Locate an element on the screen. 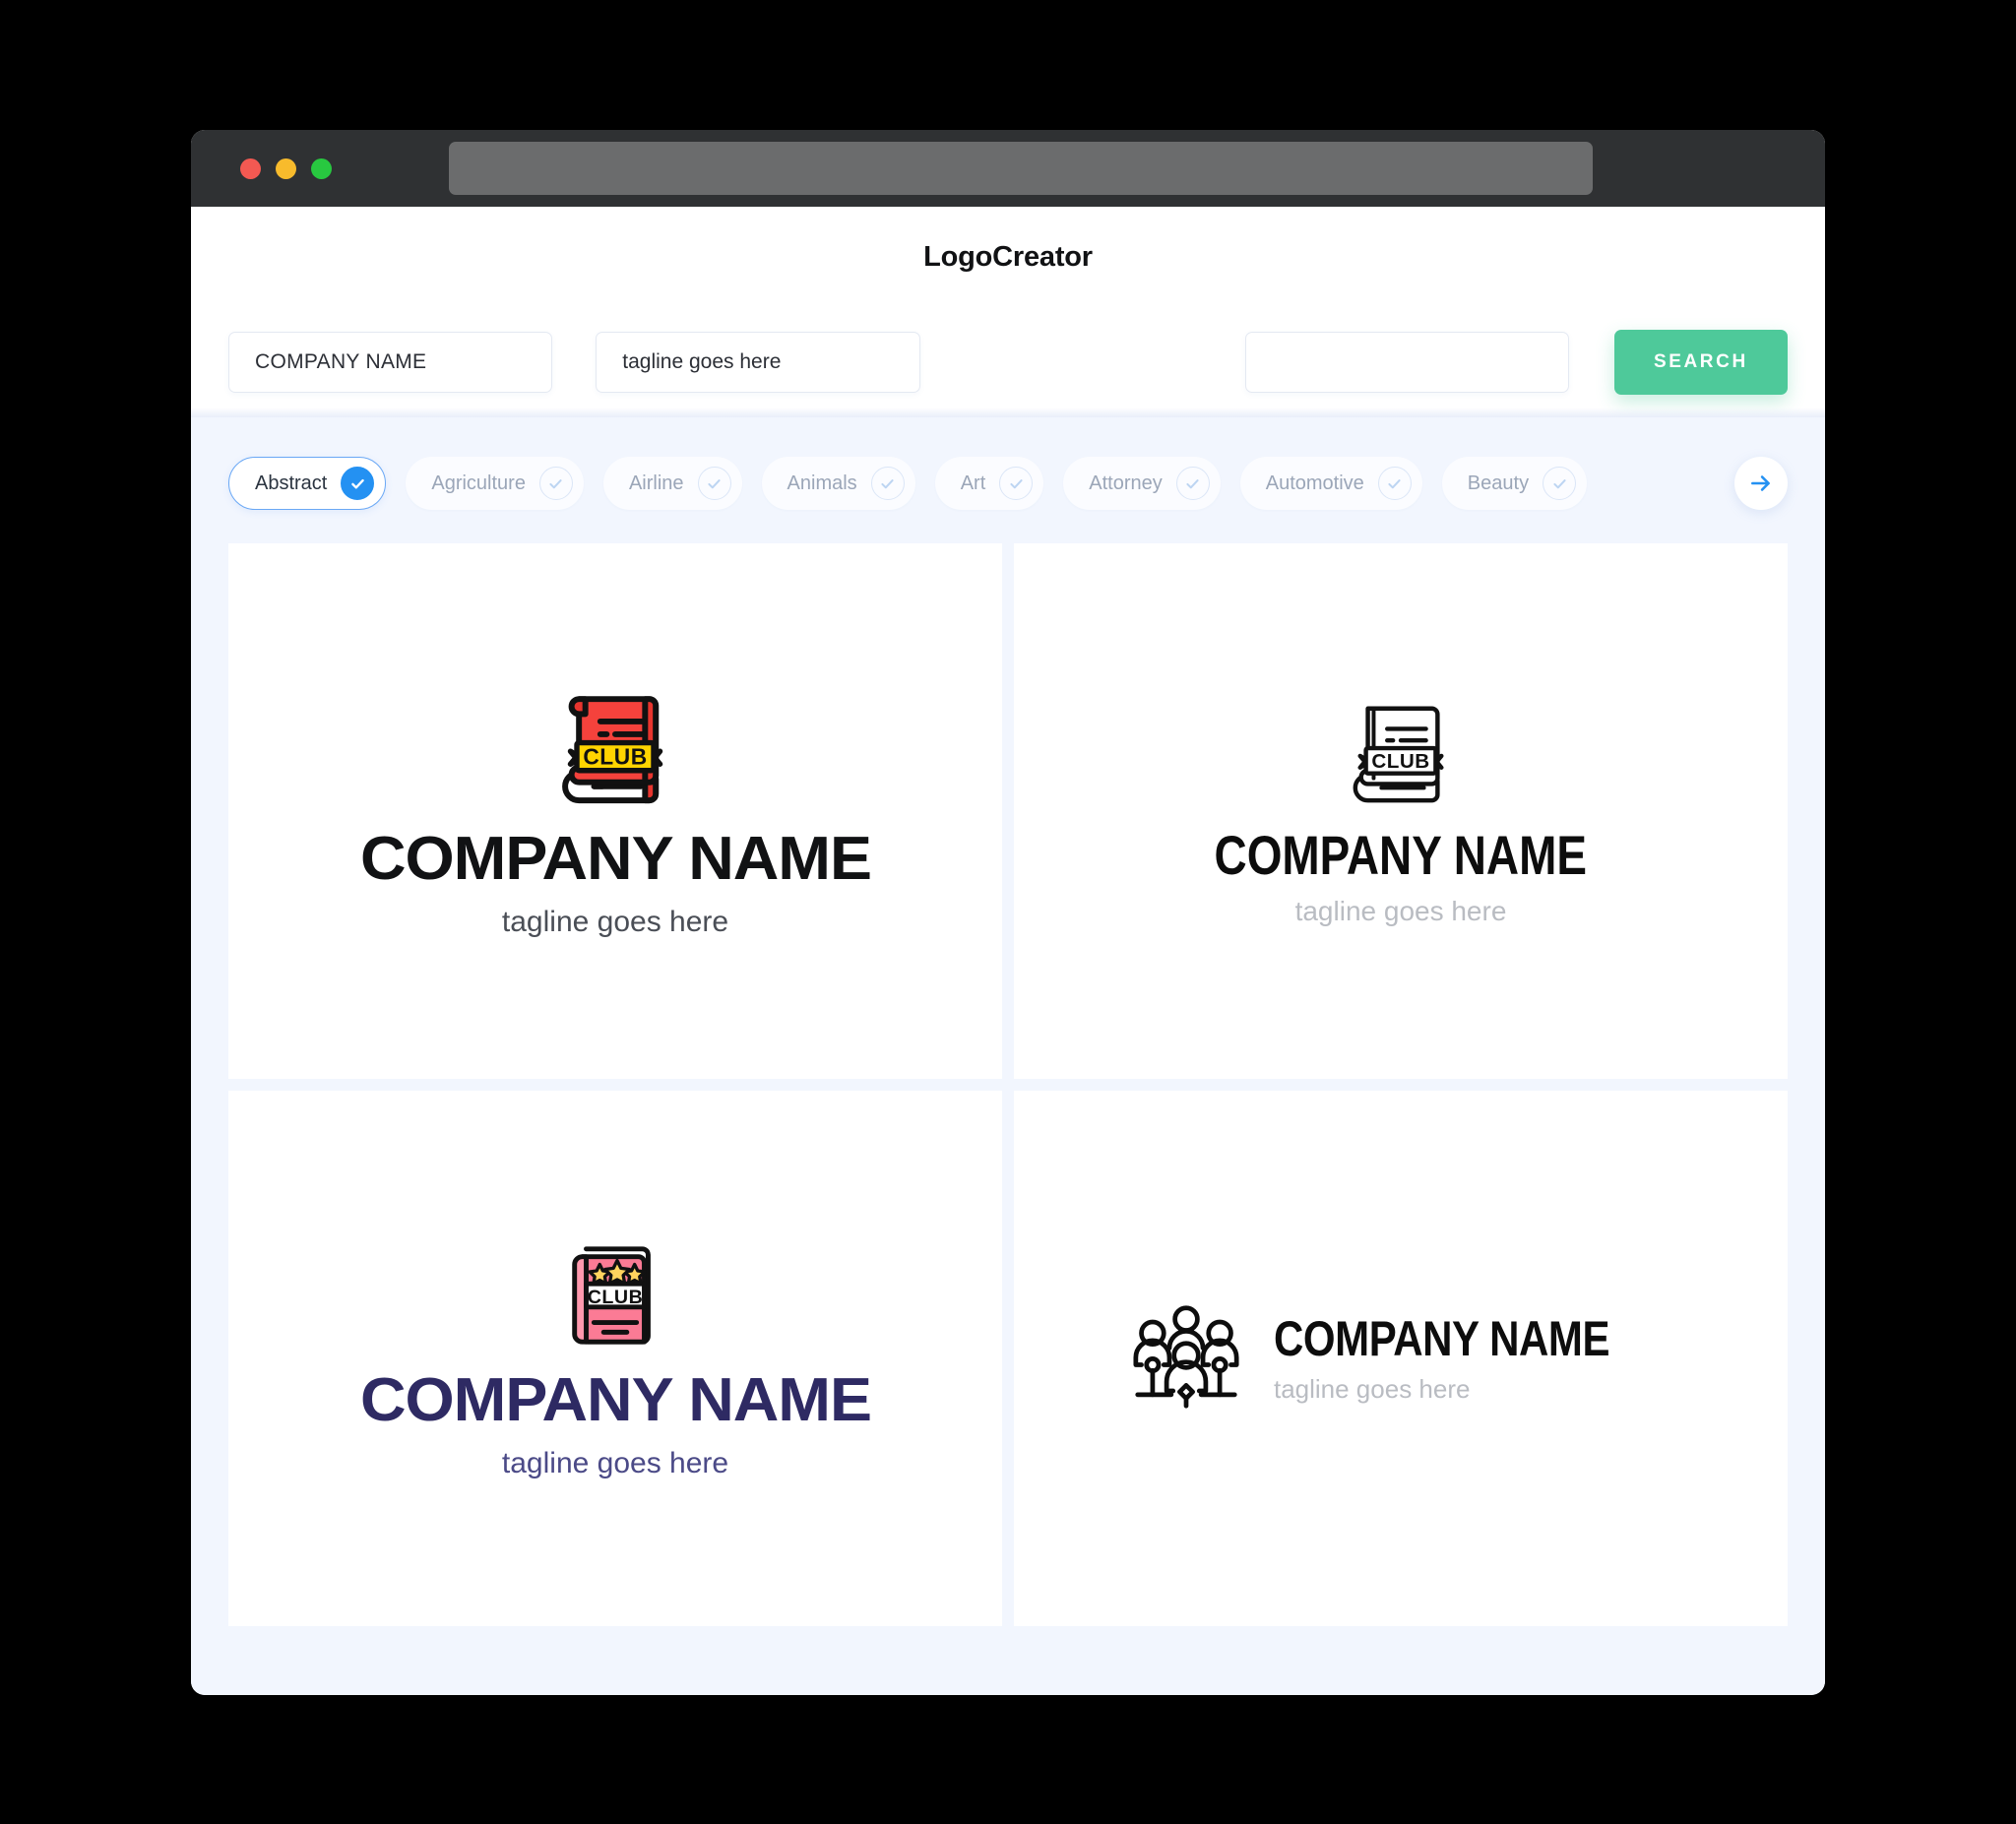 Image resolution: width=2016 pixels, height=1824 pixels. search-button-label: SEARCH is located at coordinates (1700, 361).